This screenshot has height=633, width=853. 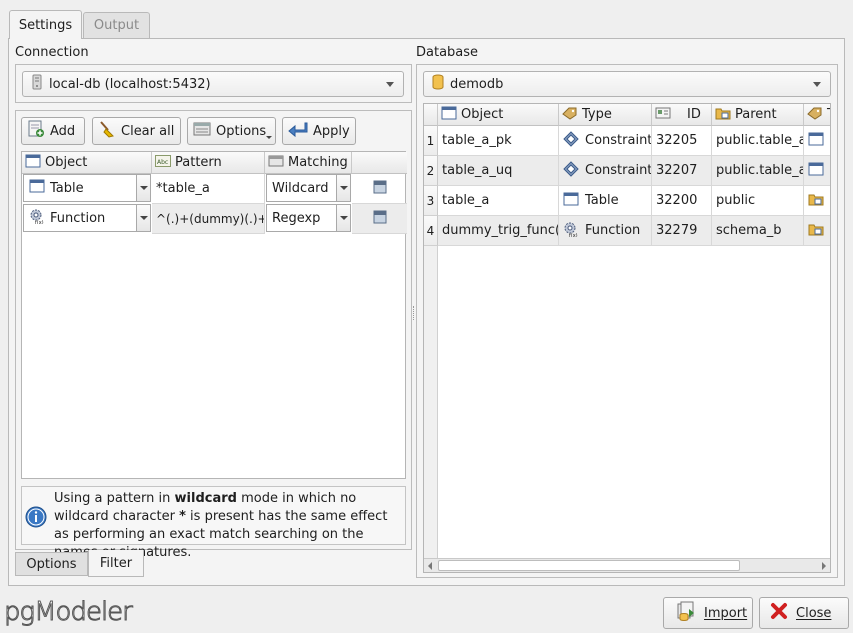 I want to click on results-header-parent-type: T, so click(x=817, y=115).